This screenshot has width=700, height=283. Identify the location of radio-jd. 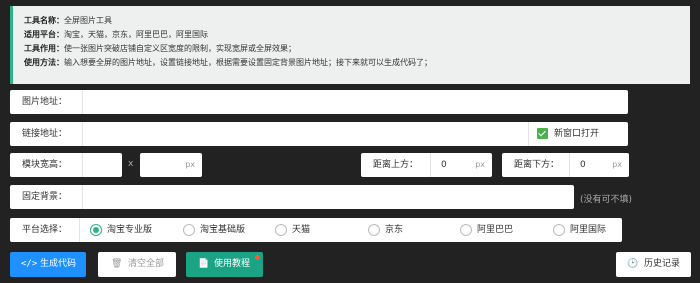
(374, 230).